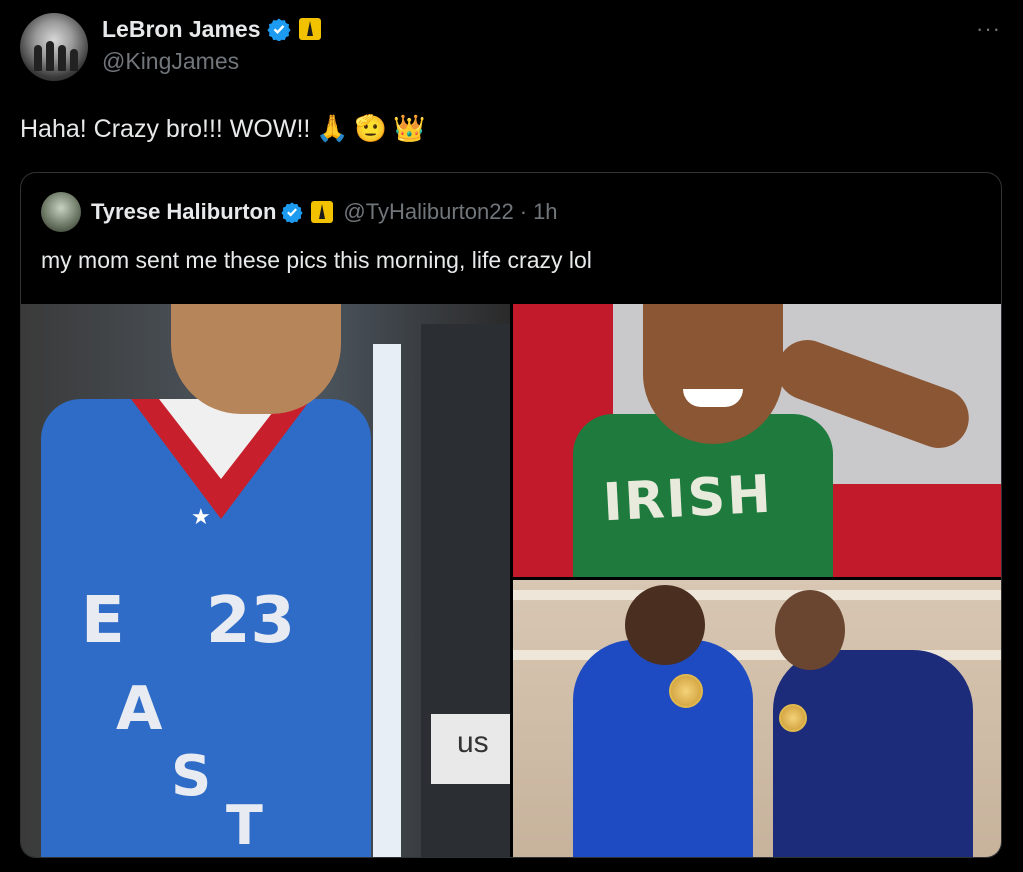 This screenshot has width=1023, height=872. I want to click on jersey-text: IRISH, so click(688, 499).